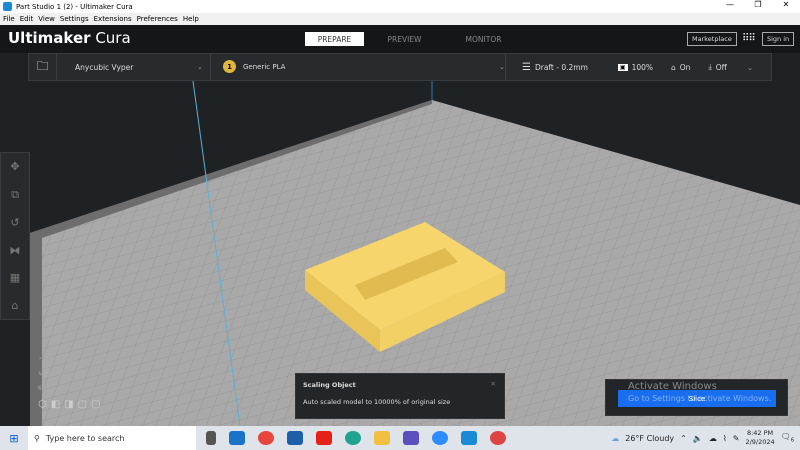  I want to click on print-settings-selector: ☰ Draft - 0.2mm ▣ 100% ⌂ On ⤓ Off ⌄, so click(635, 67).